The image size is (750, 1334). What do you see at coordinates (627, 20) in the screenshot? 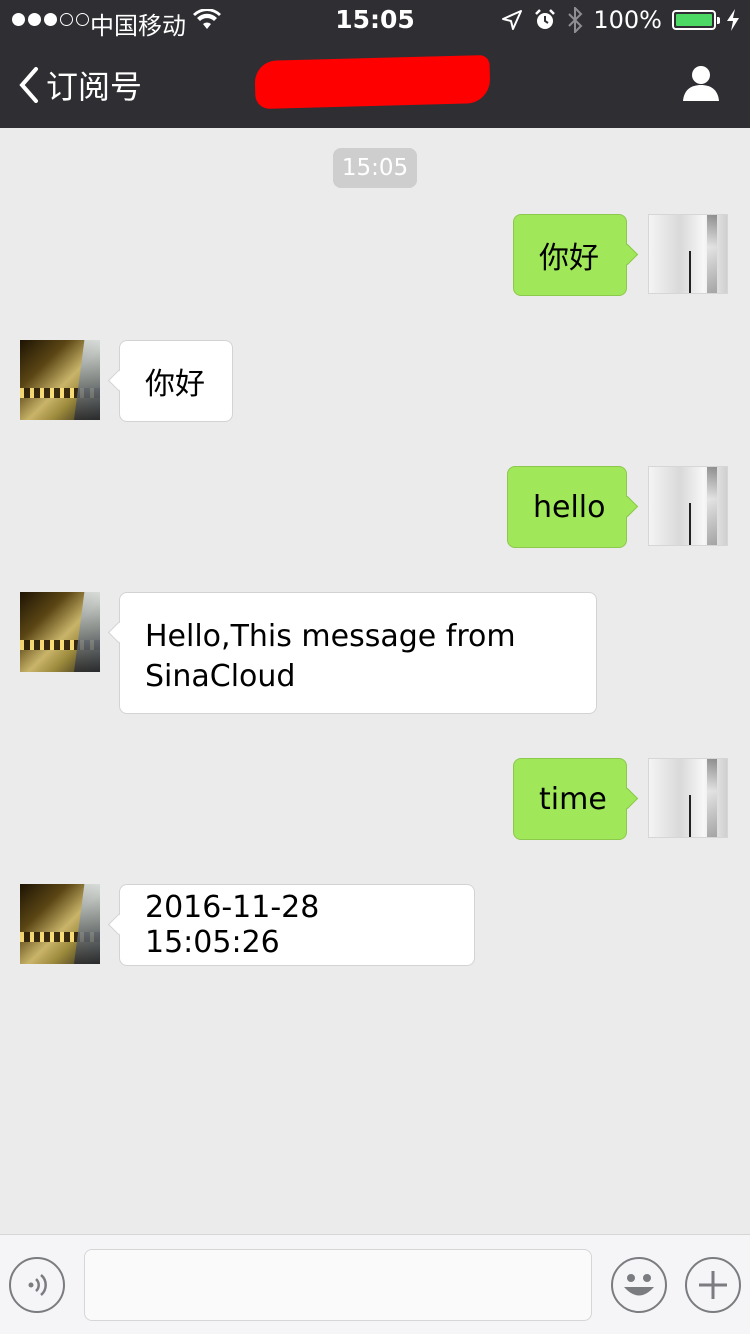
I see `battery-percent: 100%` at bounding box center [627, 20].